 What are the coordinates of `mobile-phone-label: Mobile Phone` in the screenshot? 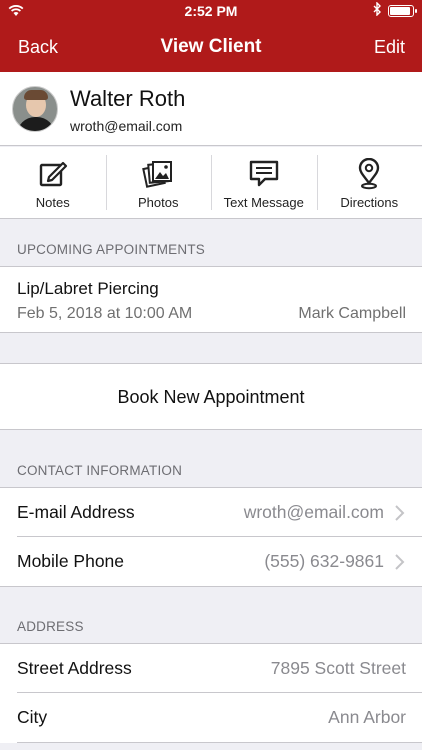 It's located at (71, 561).